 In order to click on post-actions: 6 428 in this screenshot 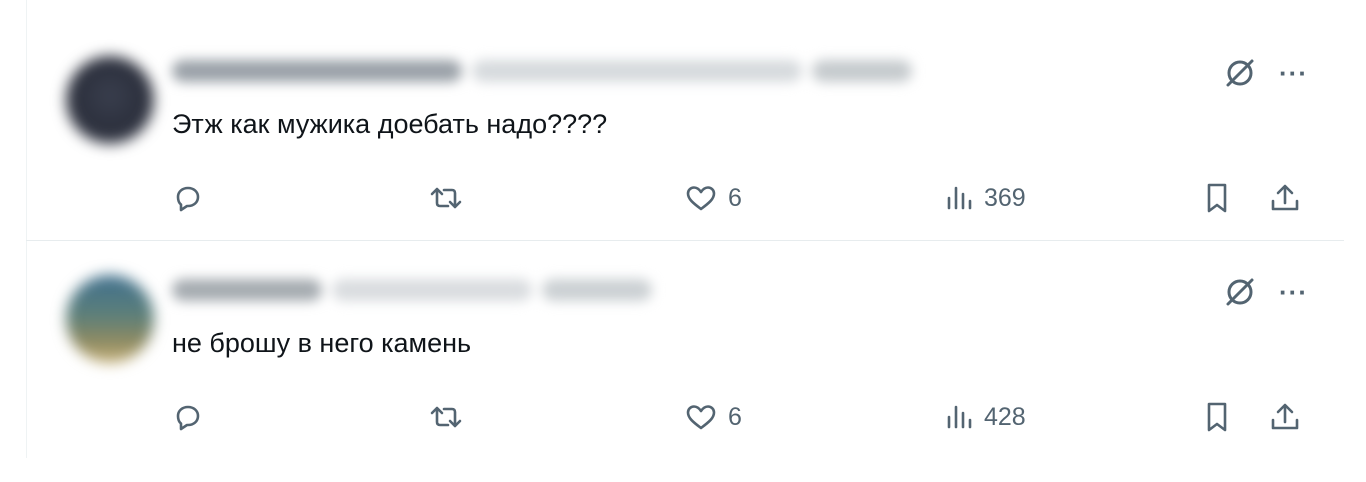, I will do `click(742, 417)`.